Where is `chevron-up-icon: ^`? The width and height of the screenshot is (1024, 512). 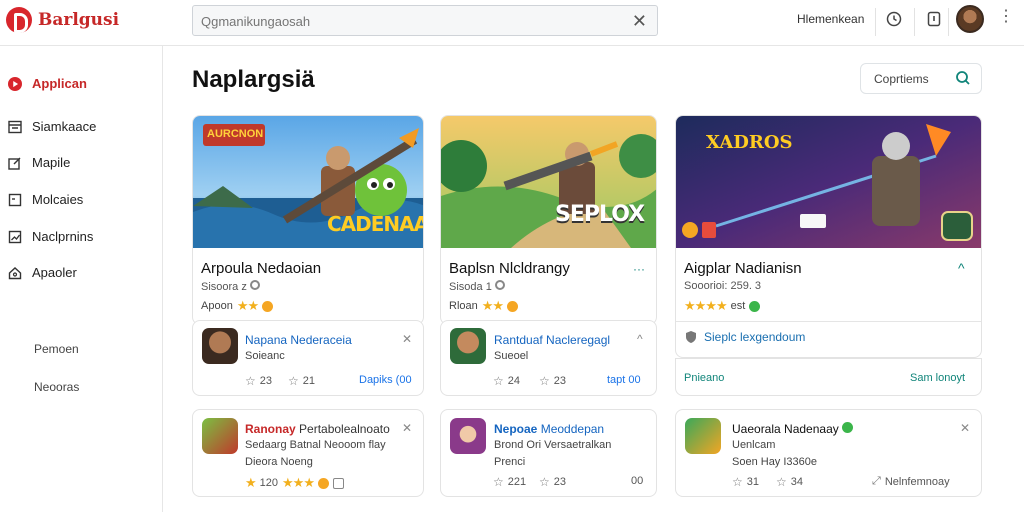
chevron-up-icon: ^ is located at coordinates (640, 339).